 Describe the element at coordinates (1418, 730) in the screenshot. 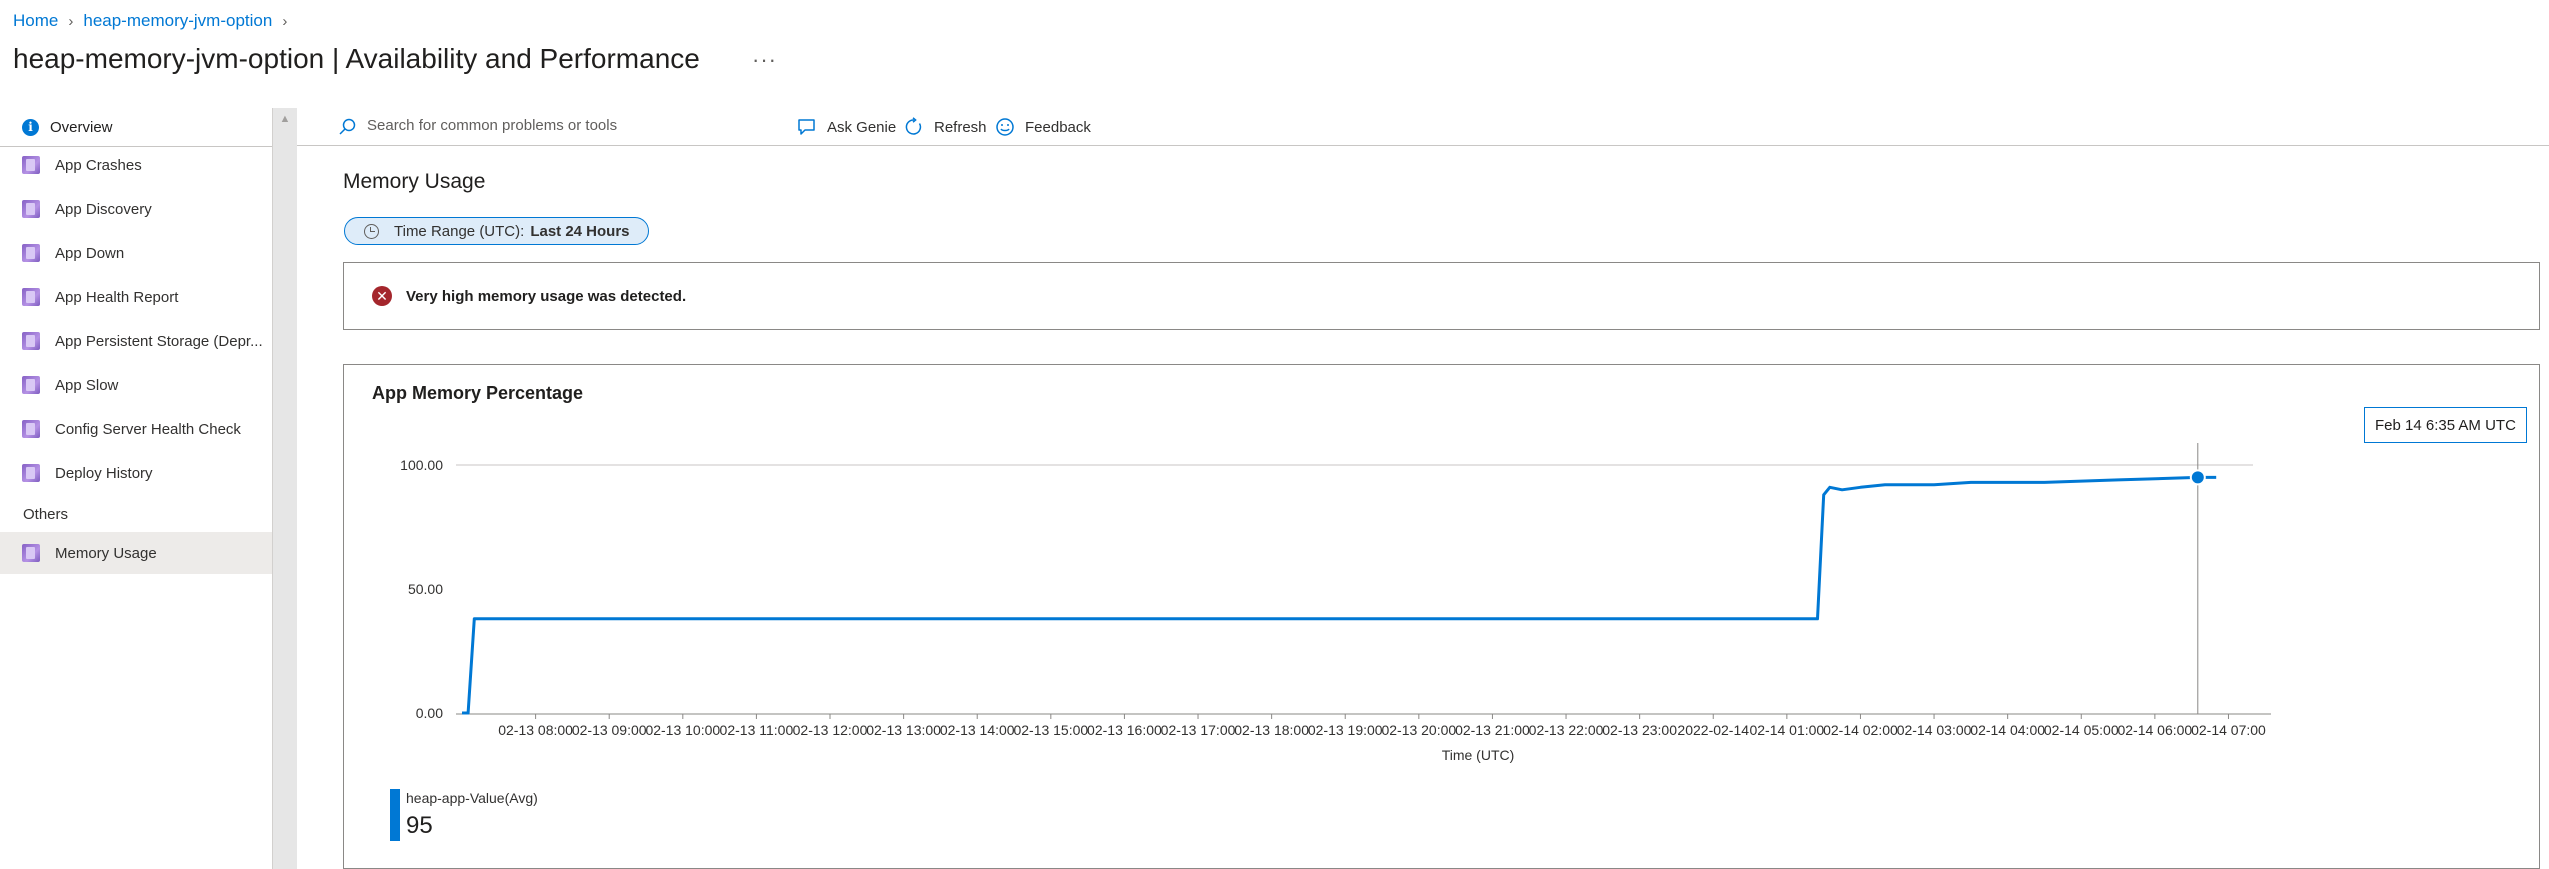

I see `x-tick-label: 02-13 20:00` at that location.